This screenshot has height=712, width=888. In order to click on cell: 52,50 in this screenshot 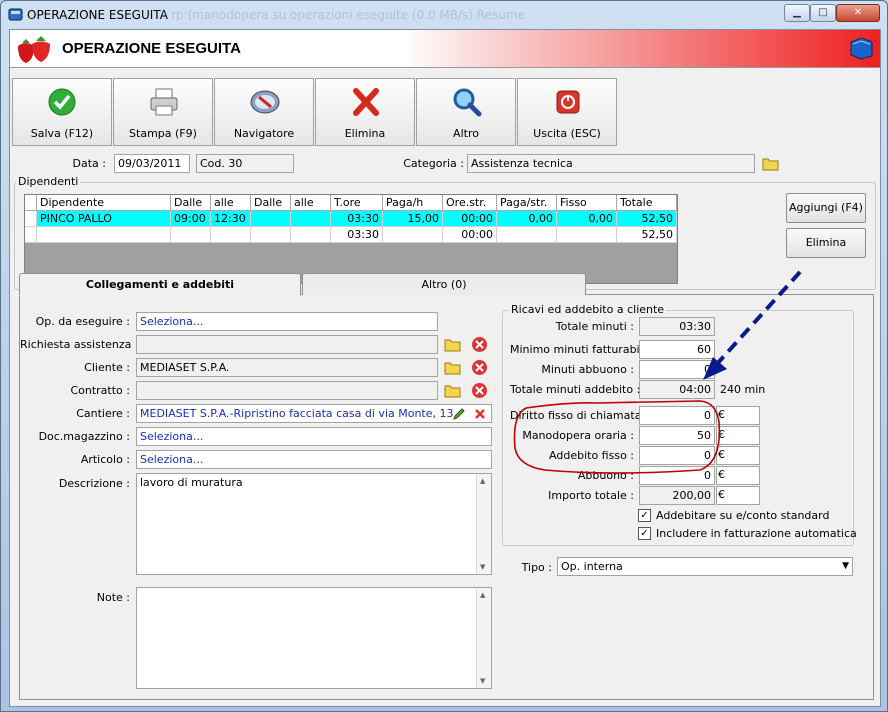, I will do `click(647, 219)`.